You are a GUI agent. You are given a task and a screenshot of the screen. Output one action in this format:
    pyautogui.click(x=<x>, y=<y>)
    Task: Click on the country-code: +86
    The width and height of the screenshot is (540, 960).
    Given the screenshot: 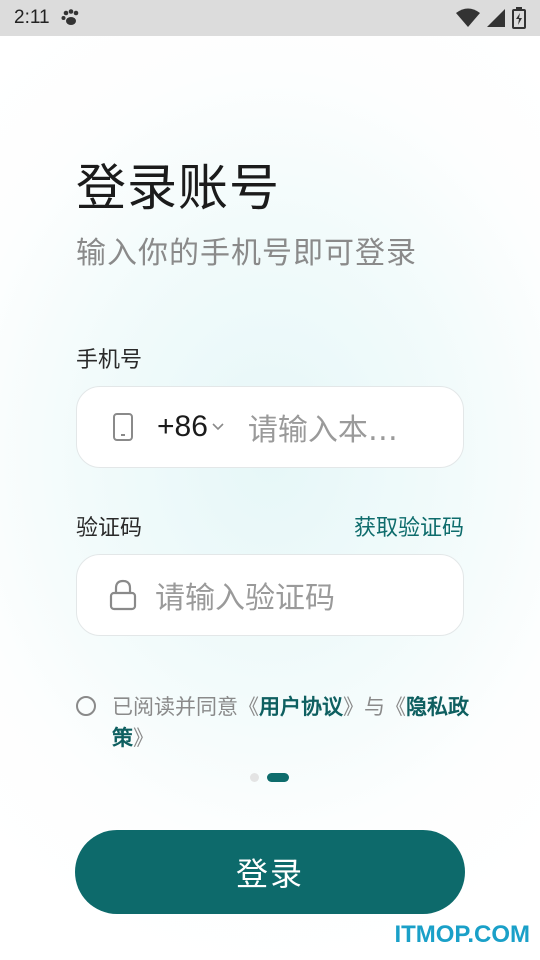 What is the action you would take?
    pyautogui.click(x=182, y=426)
    